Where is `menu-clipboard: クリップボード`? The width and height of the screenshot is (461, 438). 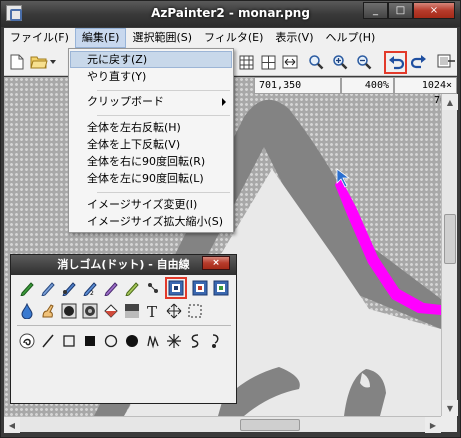 menu-clipboard: クリップボード is located at coordinates (151, 101).